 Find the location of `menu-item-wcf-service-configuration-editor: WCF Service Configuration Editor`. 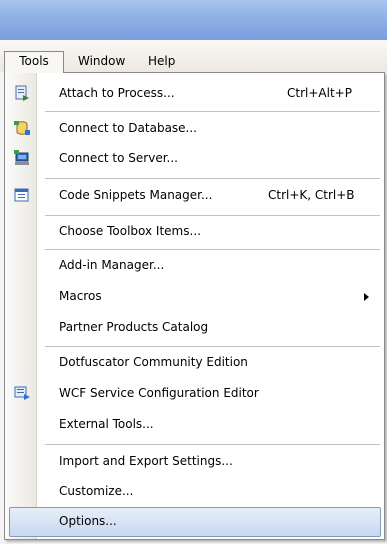

menu-item-wcf-service-configuration-editor: WCF Service Configuration Editor is located at coordinates (194, 394).